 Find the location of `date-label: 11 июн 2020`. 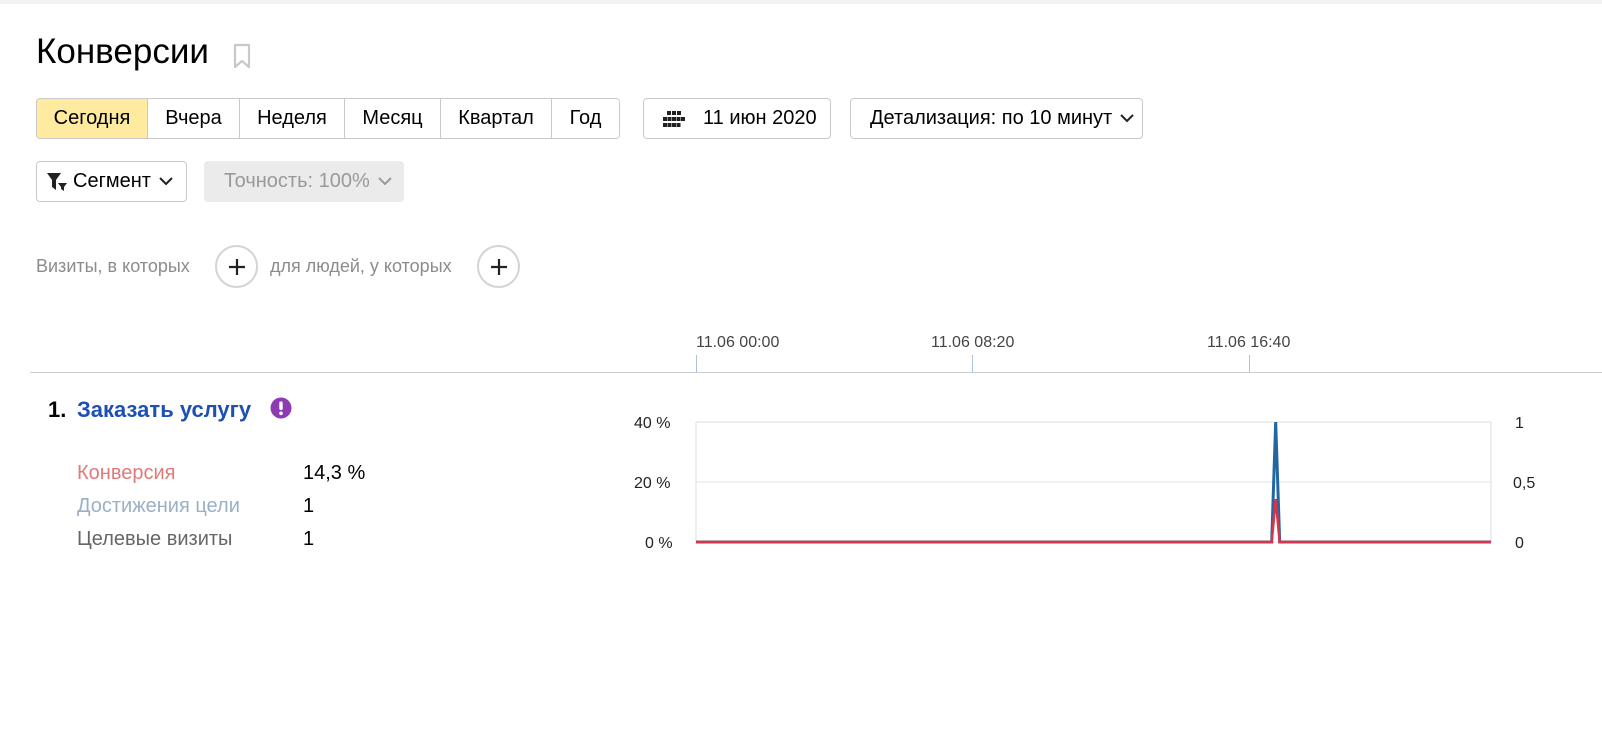

date-label: 11 июн 2020 is located at coordinates (760, 118).